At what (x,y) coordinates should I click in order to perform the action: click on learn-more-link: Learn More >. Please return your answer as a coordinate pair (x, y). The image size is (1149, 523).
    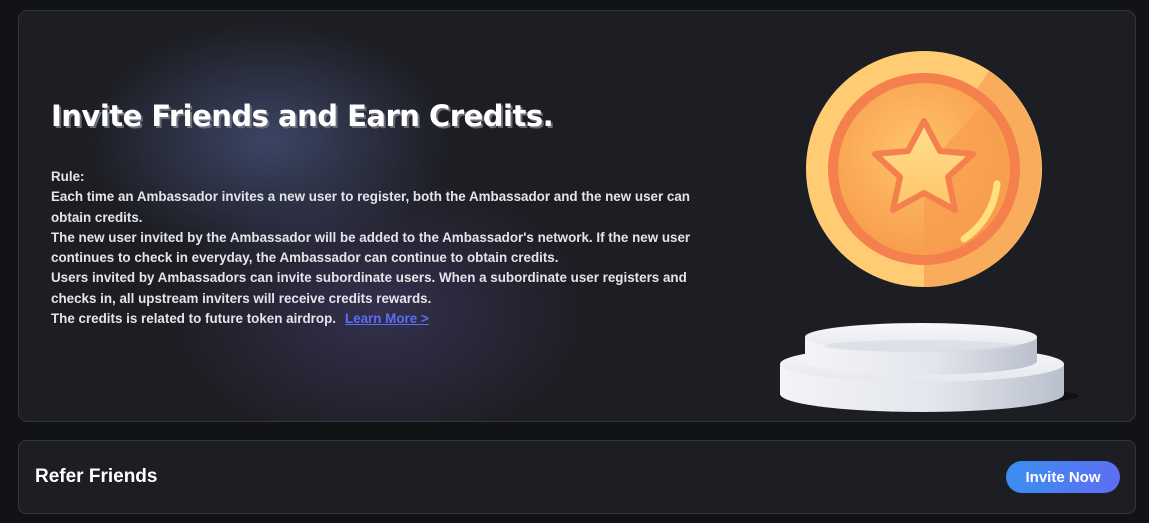
    Looking at the image, I should click on (387, 318).